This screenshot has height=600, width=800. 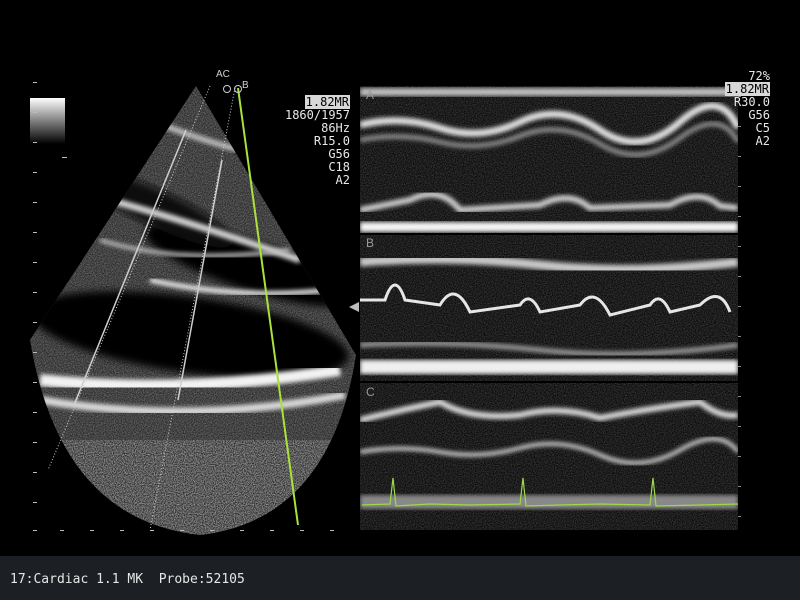 I want to click on param-acoustic-right: A2, so click(x=762, y=141).